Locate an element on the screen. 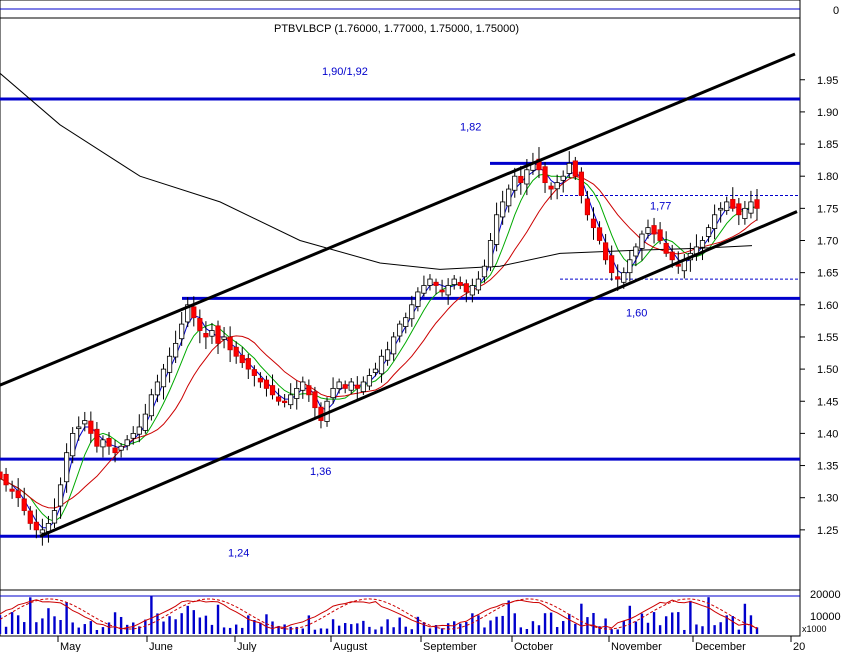  y-tick-label: 1.60 is located at coordinates (827, 306).